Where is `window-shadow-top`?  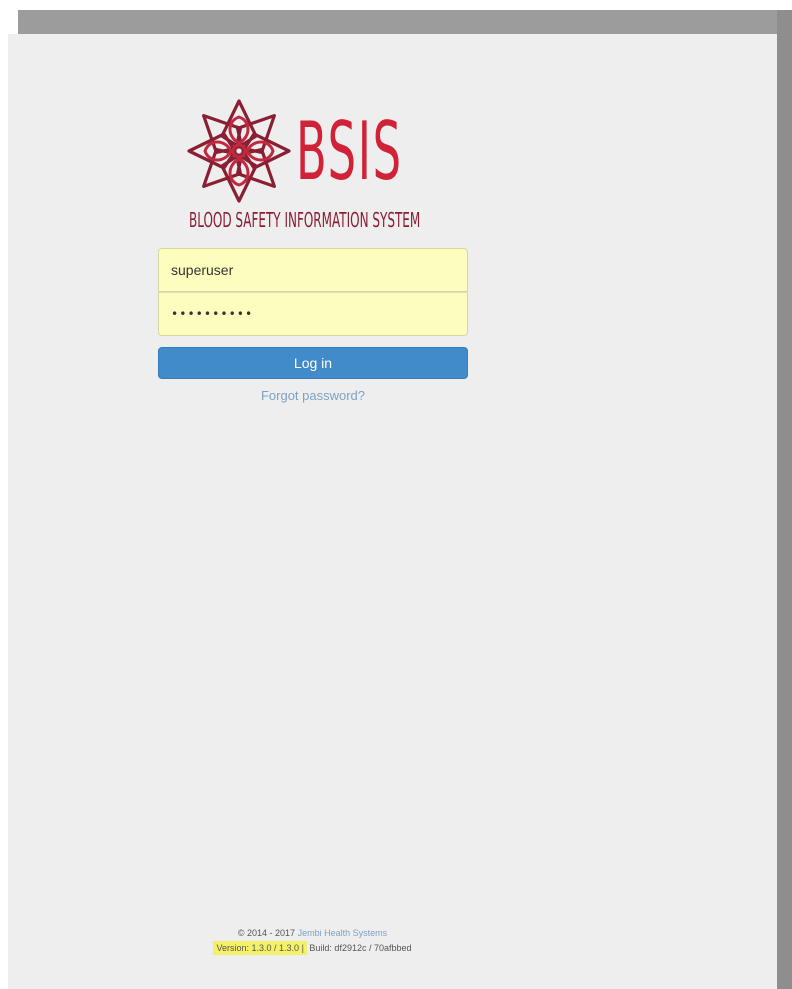
window-shadow-top is located at coordinates (405, 22).